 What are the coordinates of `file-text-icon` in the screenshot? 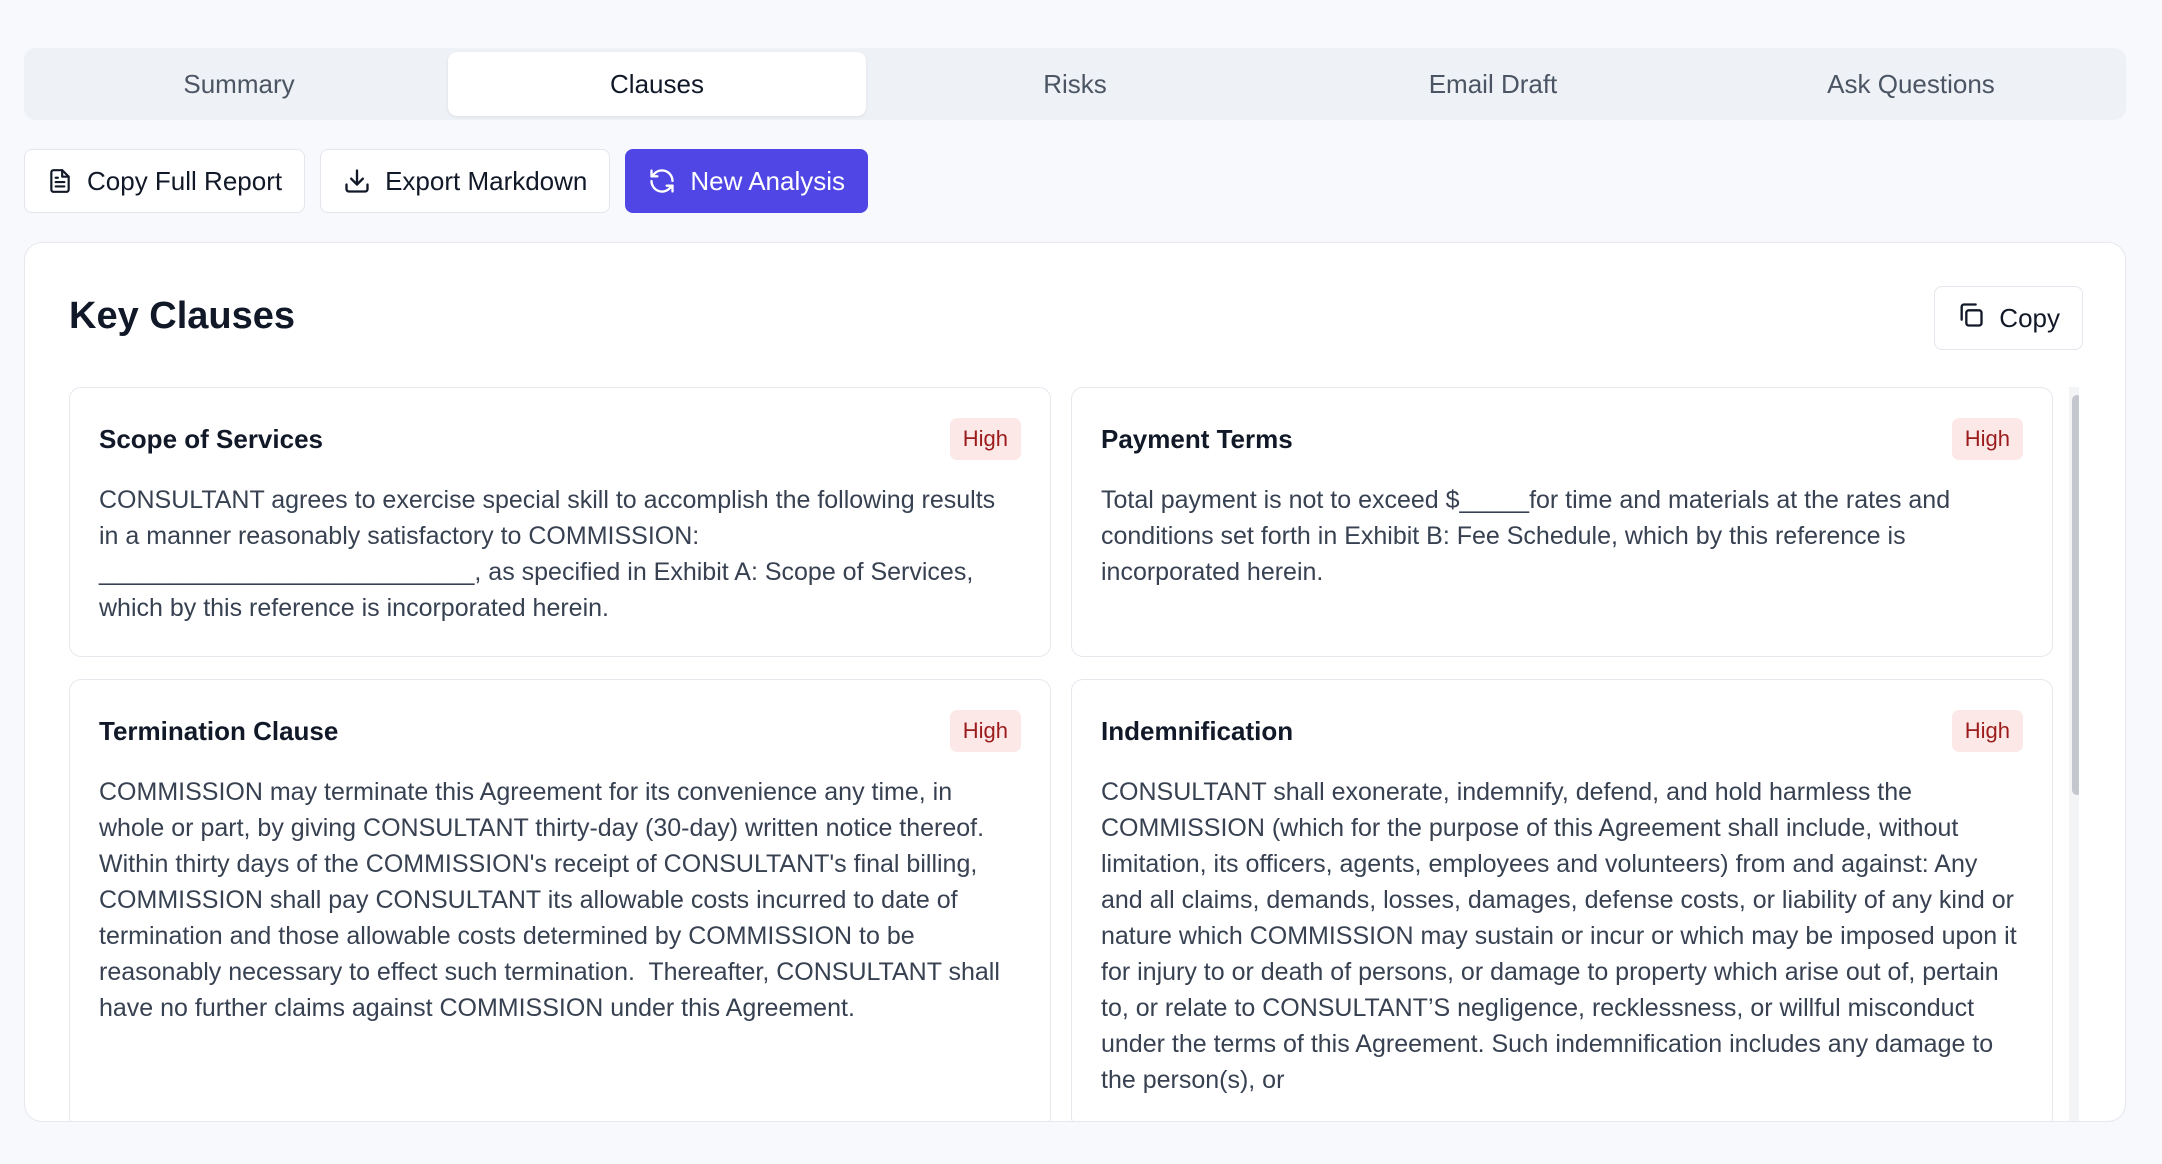 It's located at (60, 181).